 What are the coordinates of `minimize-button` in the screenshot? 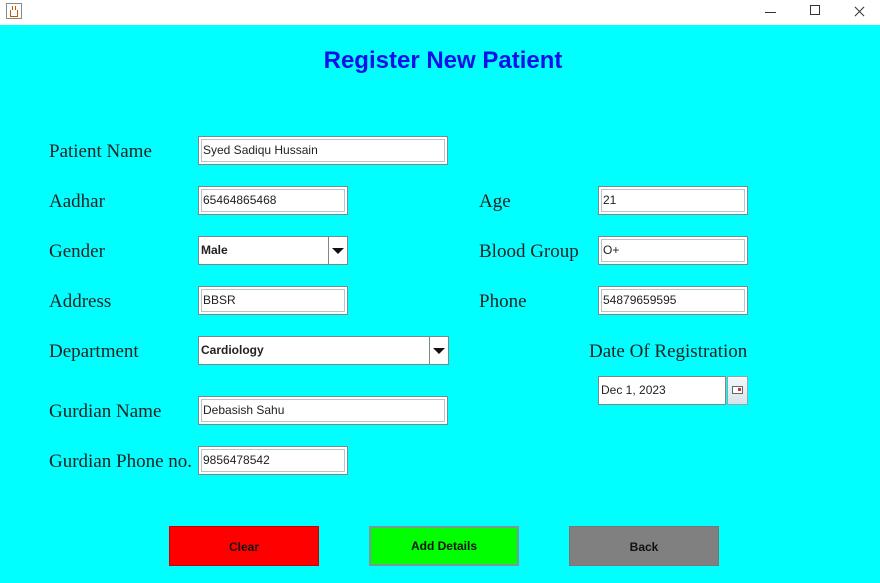 It's located at (771, 12).